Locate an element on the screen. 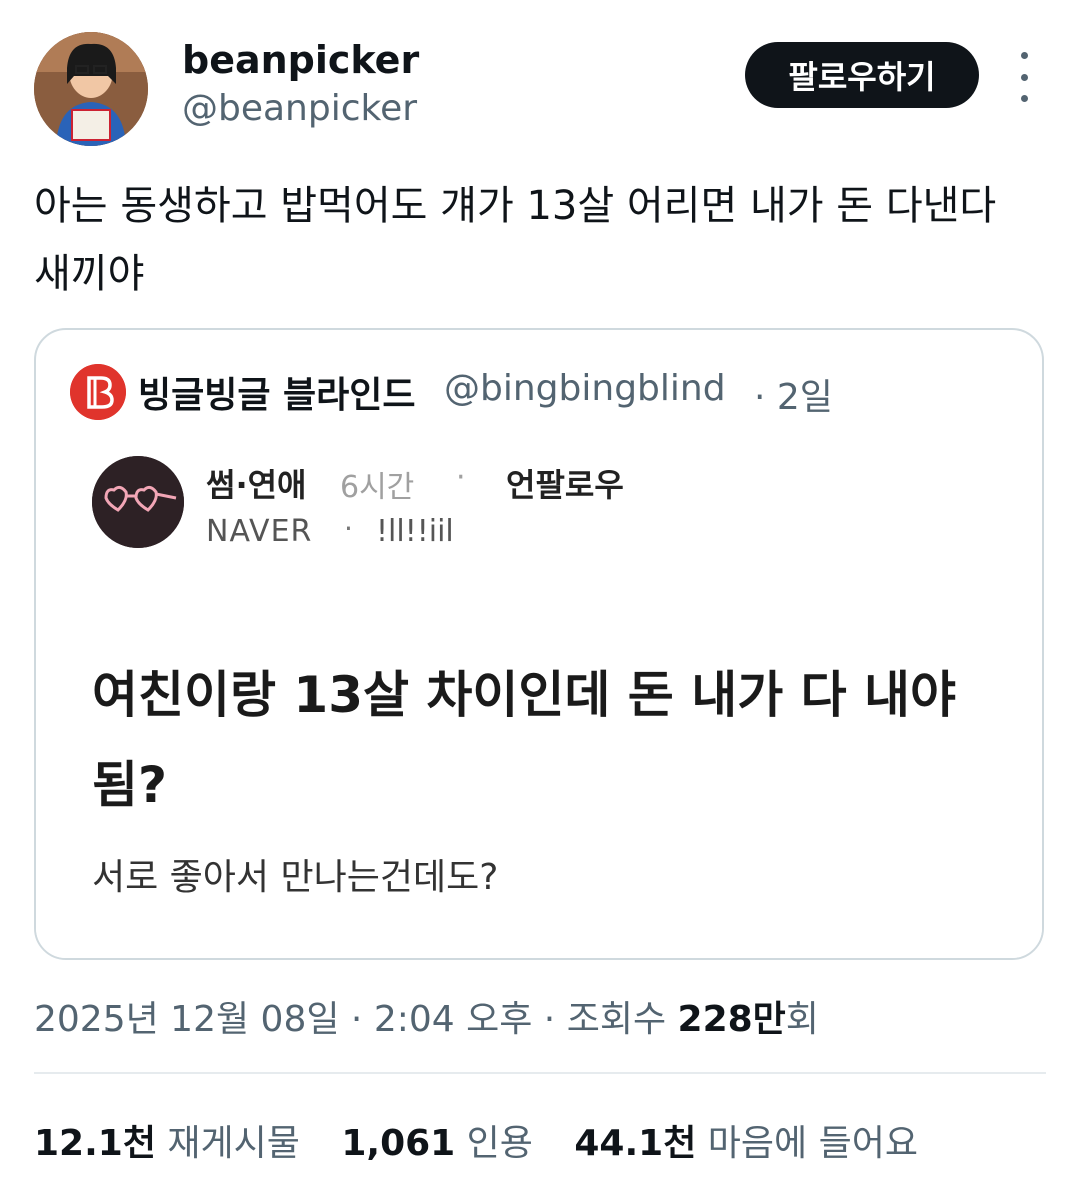 This screenshot has height=1198, width=1080. author-name: beanpicker is located at coordinates (300, 60).